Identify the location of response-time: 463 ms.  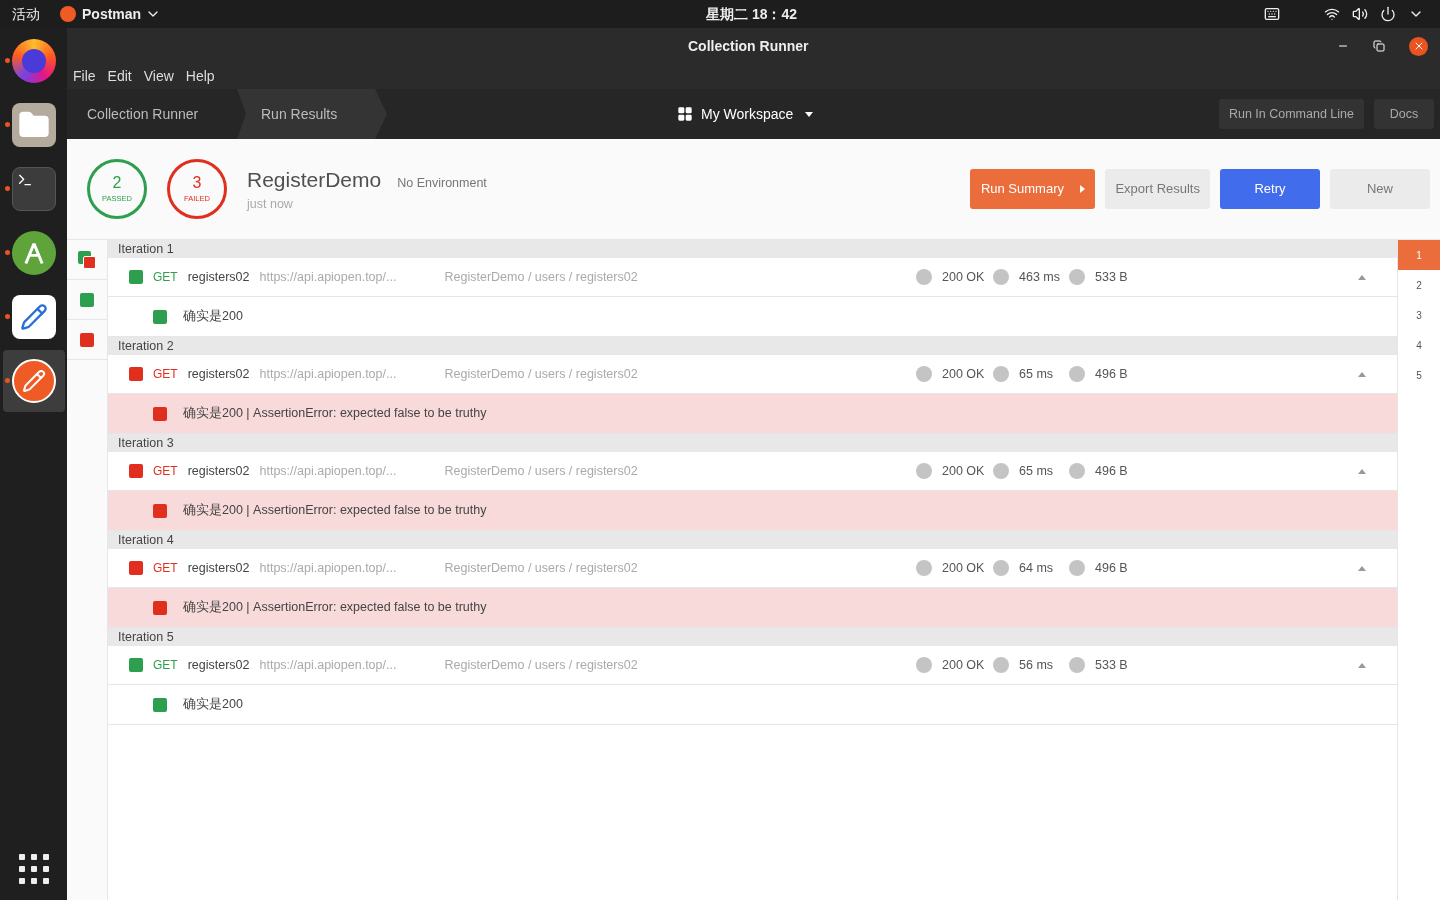
(1040, 277).